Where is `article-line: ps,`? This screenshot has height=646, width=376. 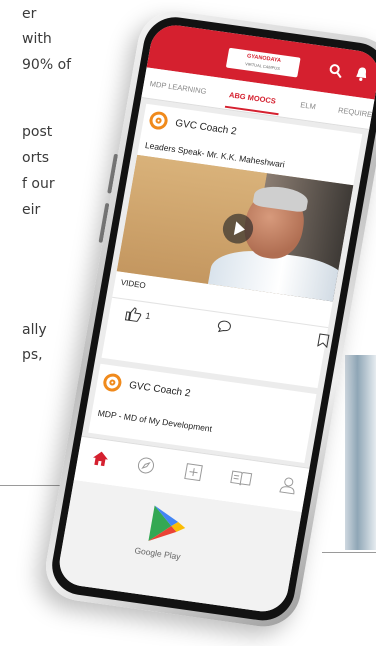
article-line: ps, is located at coordinates (32, 355).